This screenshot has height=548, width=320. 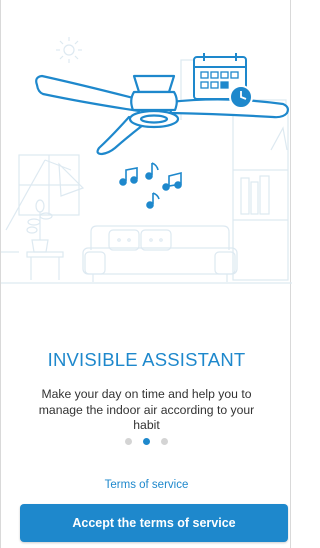 What do you see at coordinates (146, 485) in the screenshot?
I see `terms-of-service-link: Terms of service` at bounding box center [146, 485].